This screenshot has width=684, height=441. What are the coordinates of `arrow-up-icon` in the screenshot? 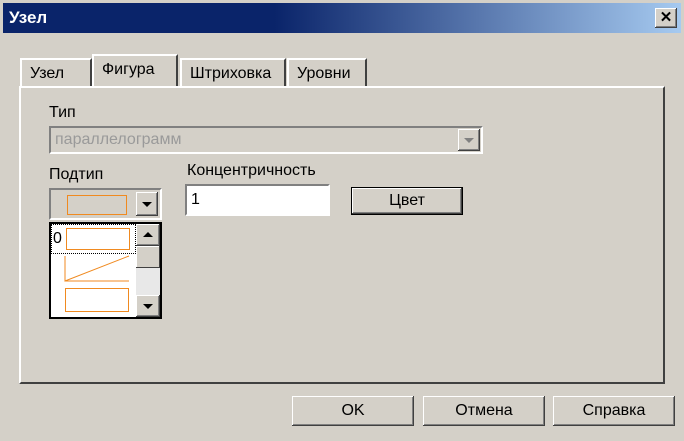 It's located at (148, 234).